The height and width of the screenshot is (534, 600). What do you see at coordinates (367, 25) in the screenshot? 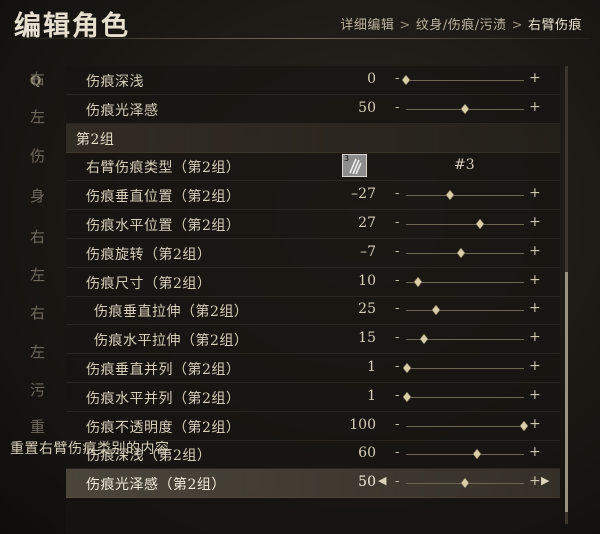
I see `breadcrumb-item-detail: 详细编辑` at bounding box center [367, 25].